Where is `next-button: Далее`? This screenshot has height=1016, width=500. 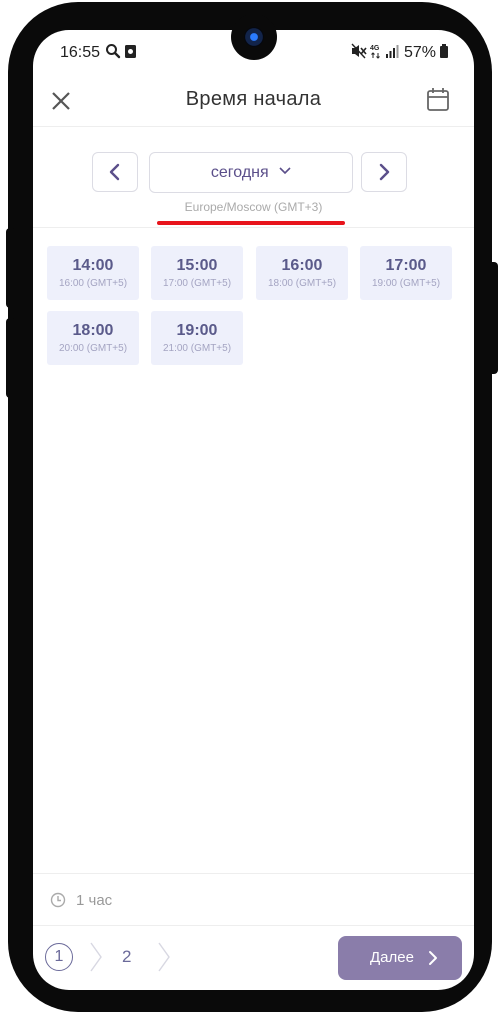
next-button: Далее is located at coordinates (400, 958).